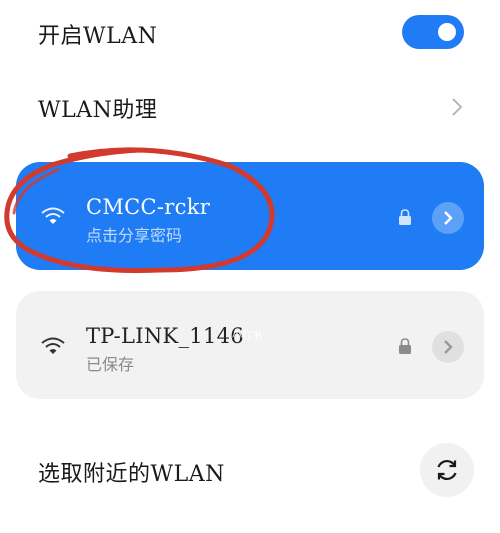  Describe the element at coordinates (165, 336) in the screenshot. I see `network-name: TP-LINK_1146` at that location.